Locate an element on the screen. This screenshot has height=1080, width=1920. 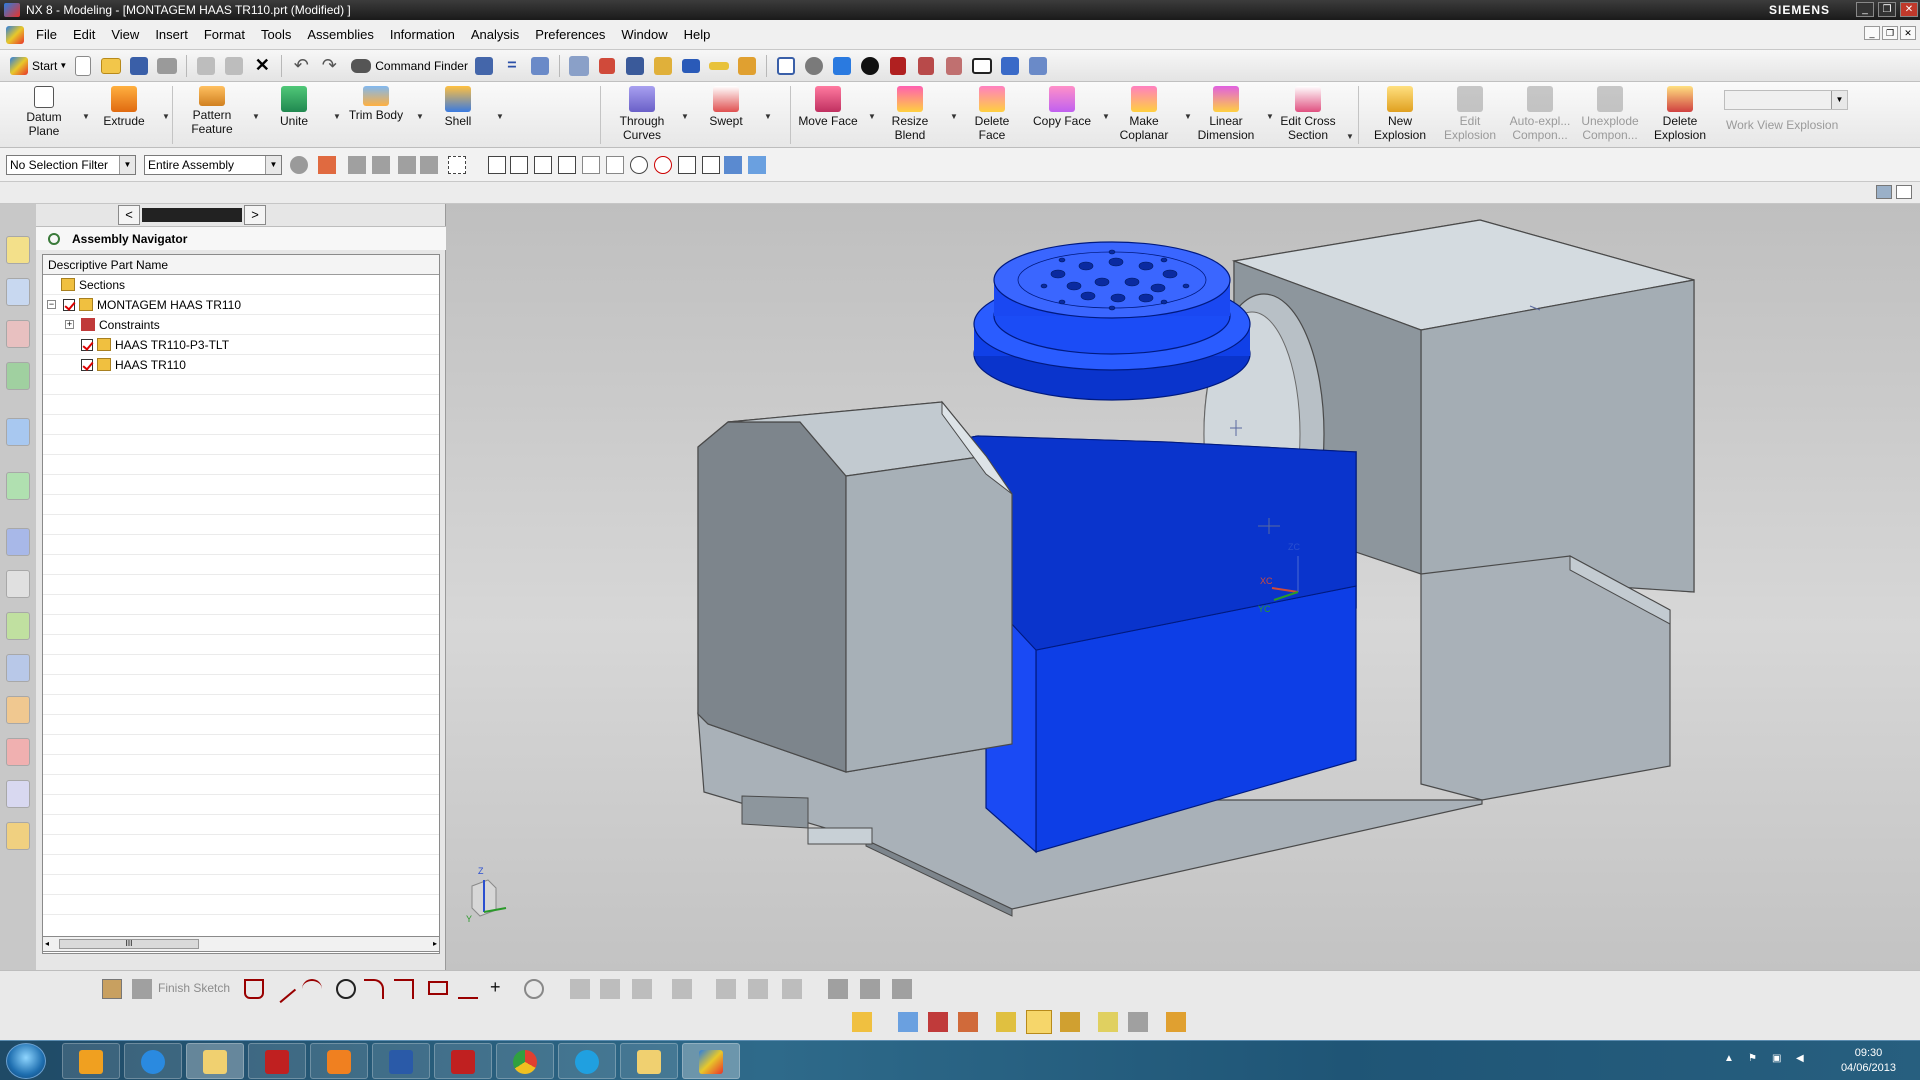
move-face-button: Move Face is located at coordinates (828, 107).